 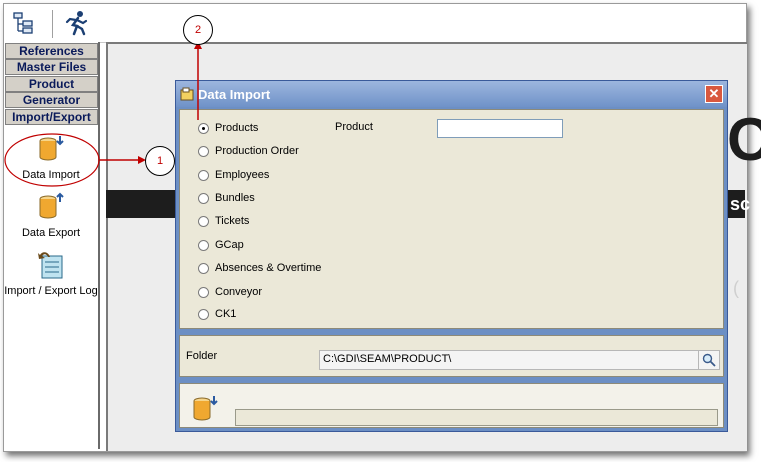 I want to click on callout-2: 2, so click(x=198, y=30).